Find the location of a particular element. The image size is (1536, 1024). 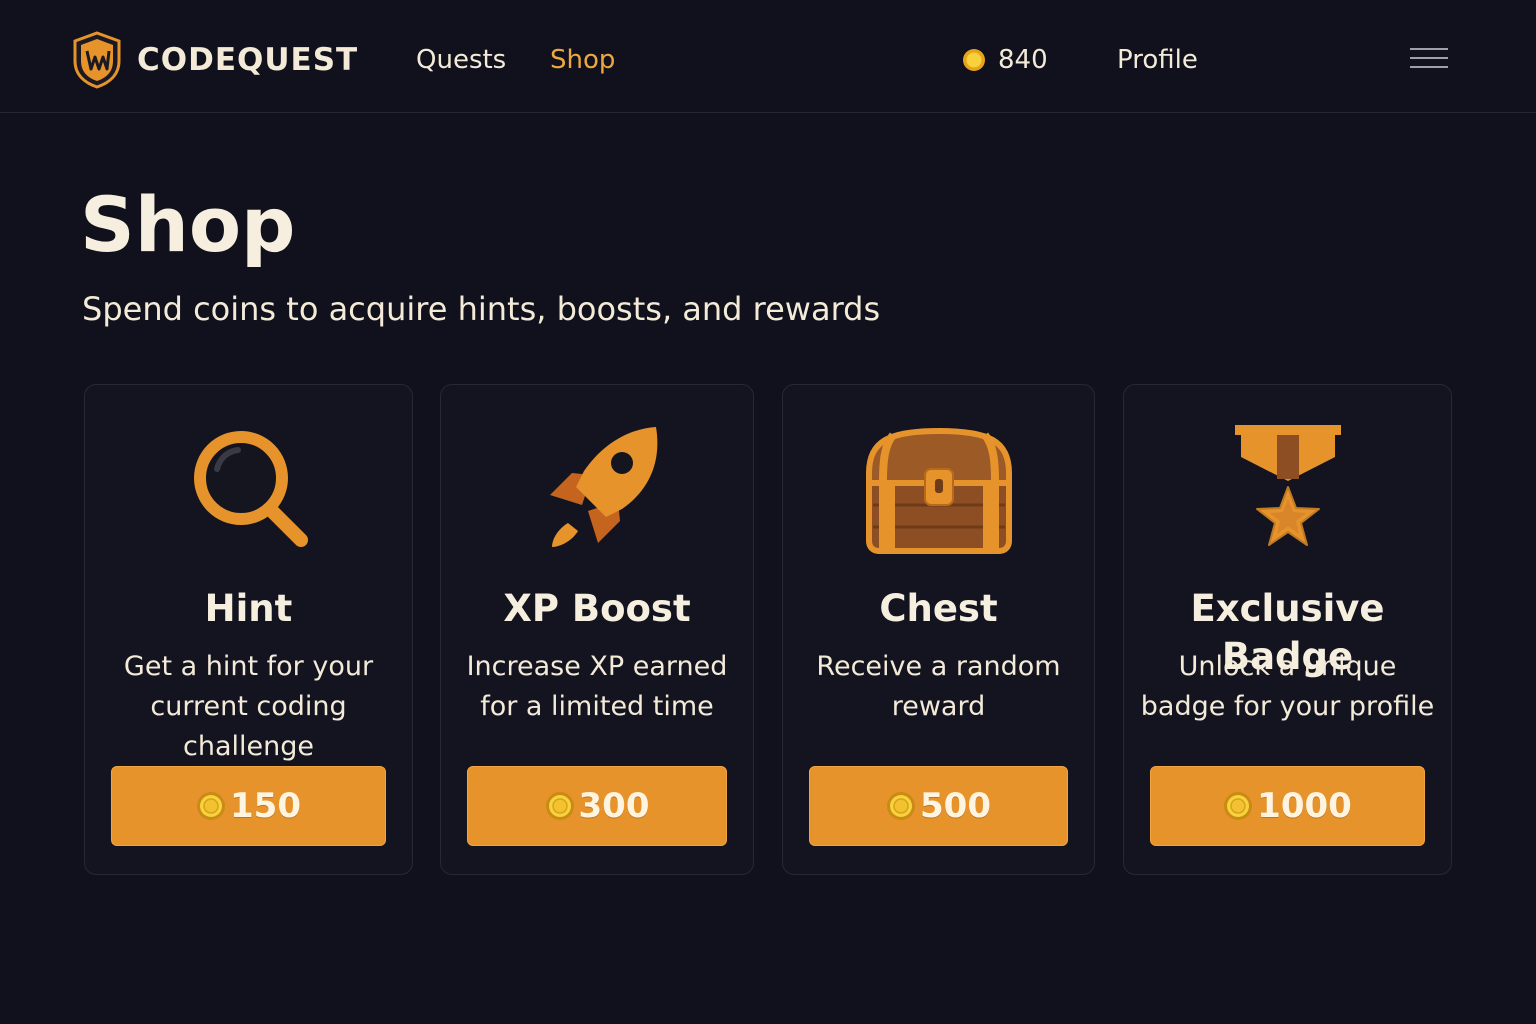

treasure-chest-icon is located at coordinates (938, 491).